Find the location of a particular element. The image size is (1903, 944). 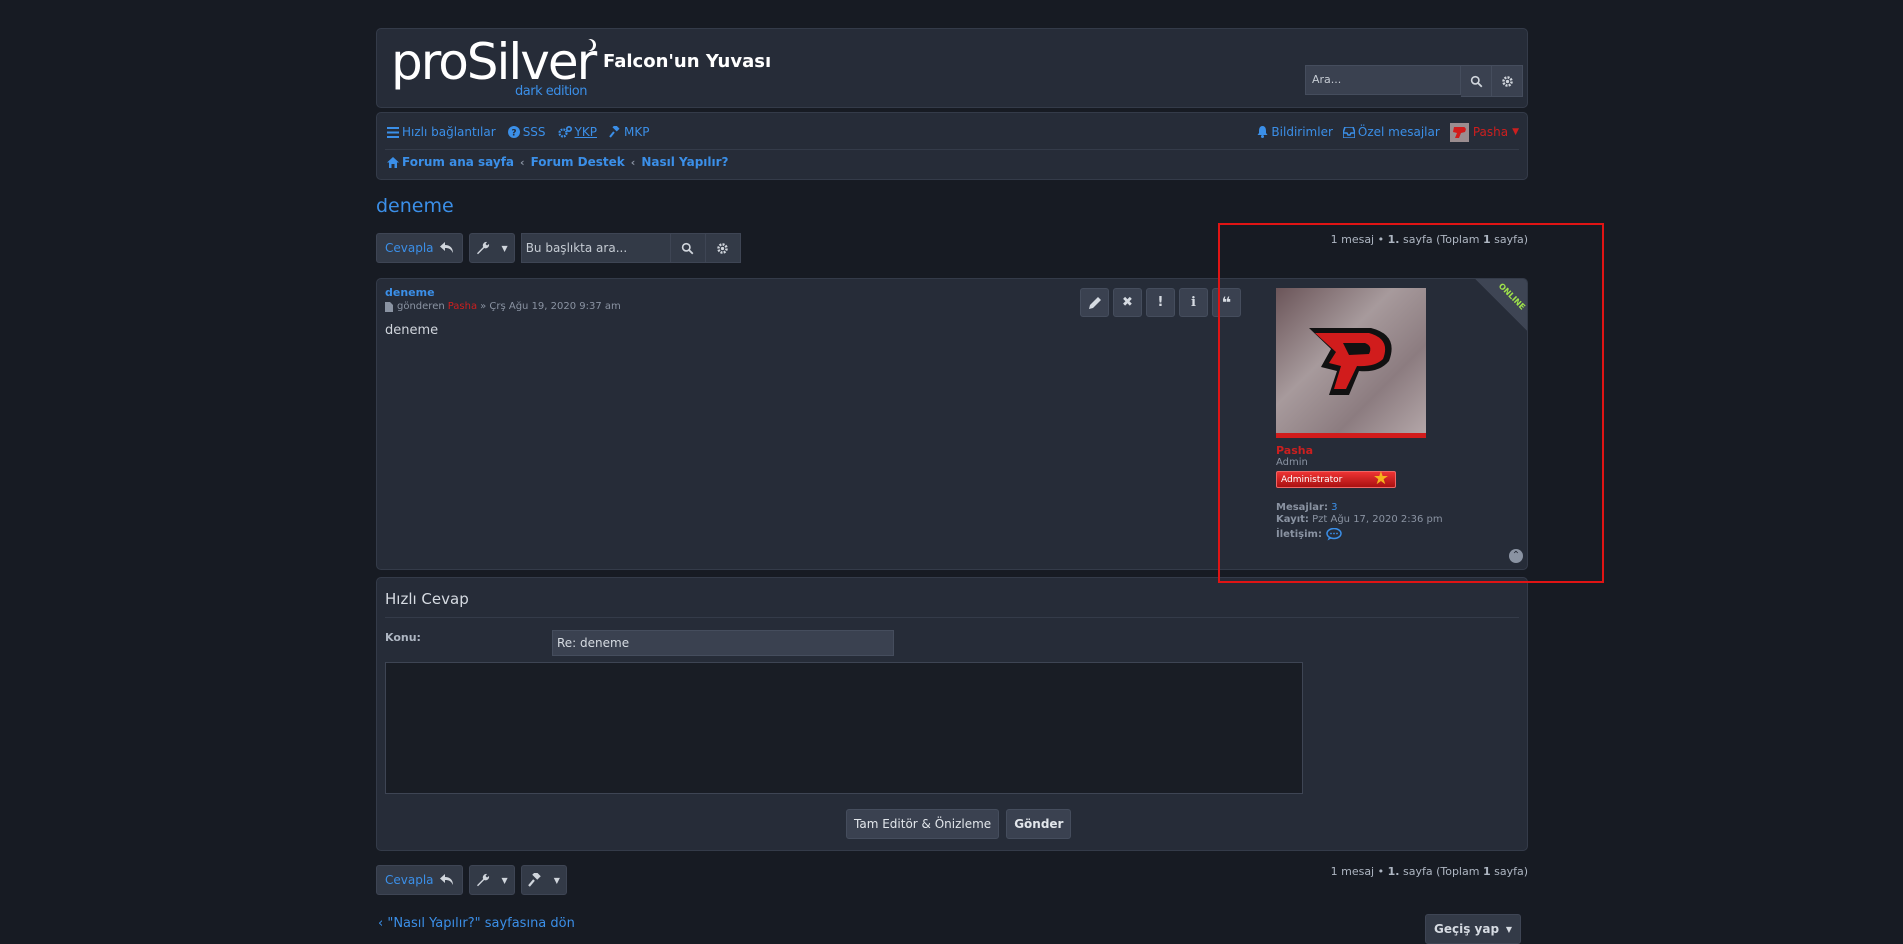

topic-tools-button: ▼ is located at coordinates (491, 248).